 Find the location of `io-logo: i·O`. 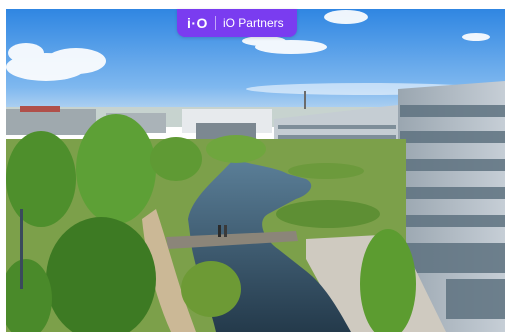

io-logo: i·O is located at coordinates (197, 23).